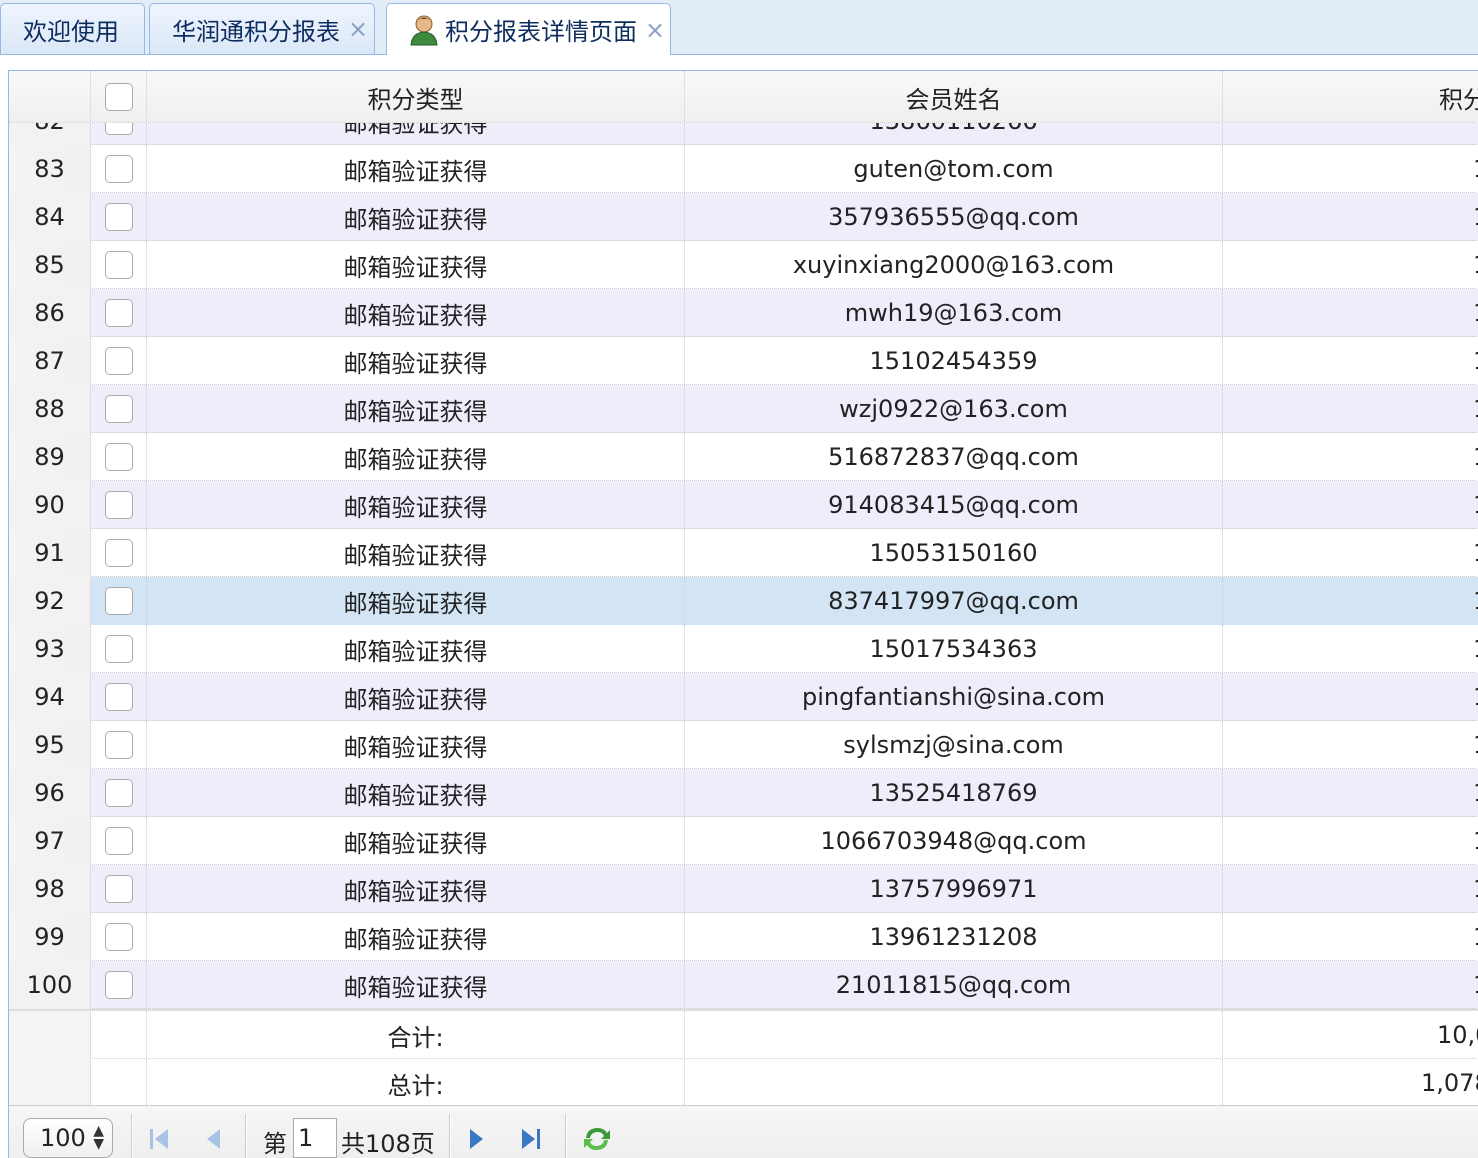  I want to click on select-all-checkbox, so click(118, 97).